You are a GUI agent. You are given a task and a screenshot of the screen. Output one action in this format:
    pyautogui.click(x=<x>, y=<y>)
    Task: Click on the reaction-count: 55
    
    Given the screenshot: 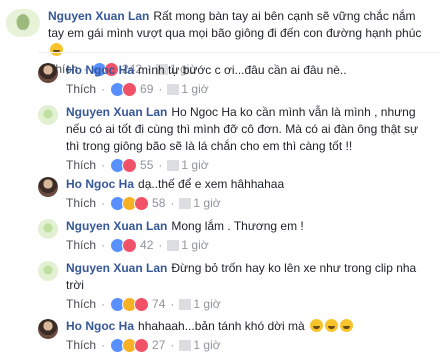 What is the action you would take?
    pyautogui.click(x=146, y=165)
    